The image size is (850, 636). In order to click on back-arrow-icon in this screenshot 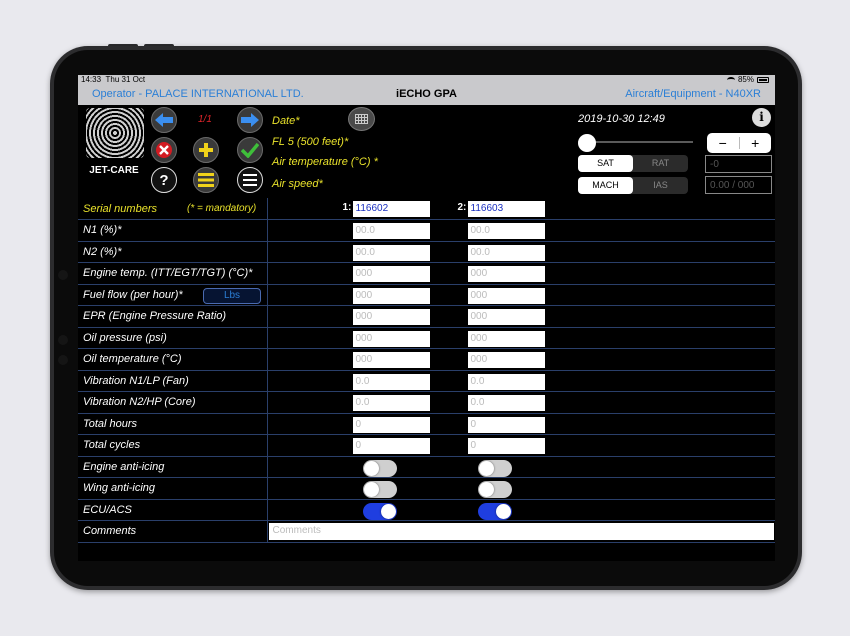, I will do `click(164, 120)`.